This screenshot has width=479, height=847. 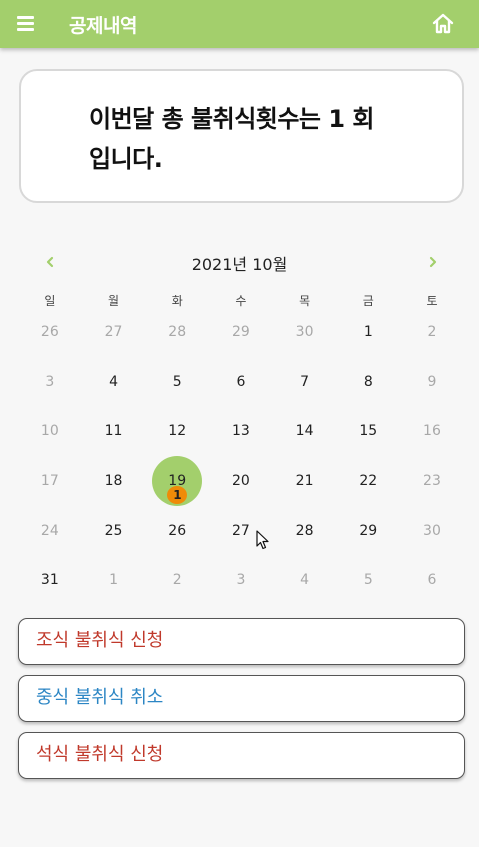 I want to click on menu-icon, so click(x=26, y=24).